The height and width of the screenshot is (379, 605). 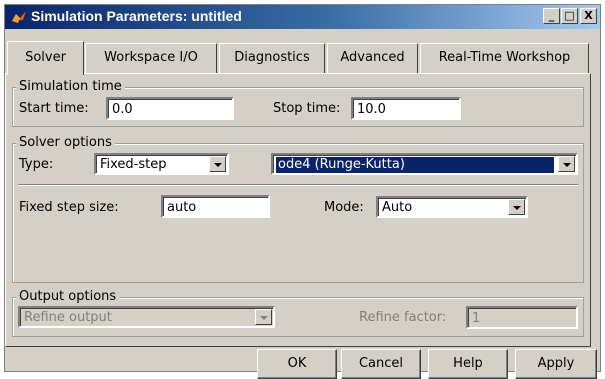 I want to click on close-button: X, so click(x=588, y=16).